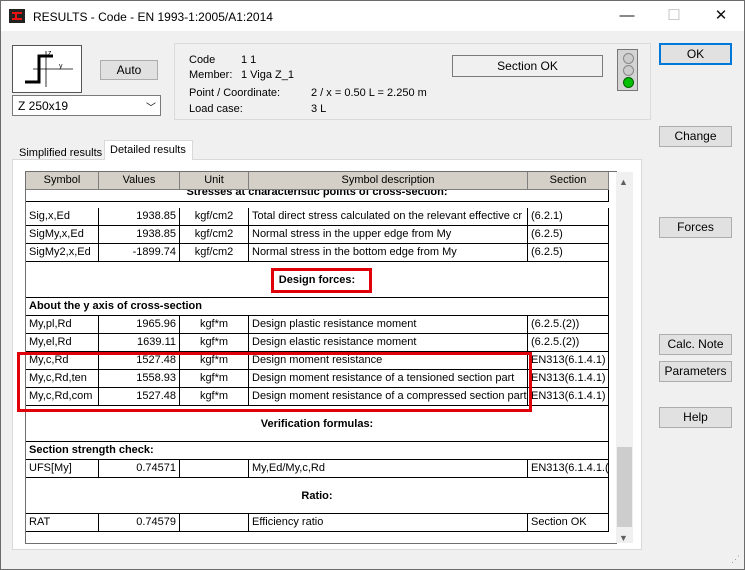 This screenshot has height=570, width=745. What do you see at coordinates (623, 538) in the screenshot?
I see `scroll-down-icon: ▼` at bounding box center [623, 538].